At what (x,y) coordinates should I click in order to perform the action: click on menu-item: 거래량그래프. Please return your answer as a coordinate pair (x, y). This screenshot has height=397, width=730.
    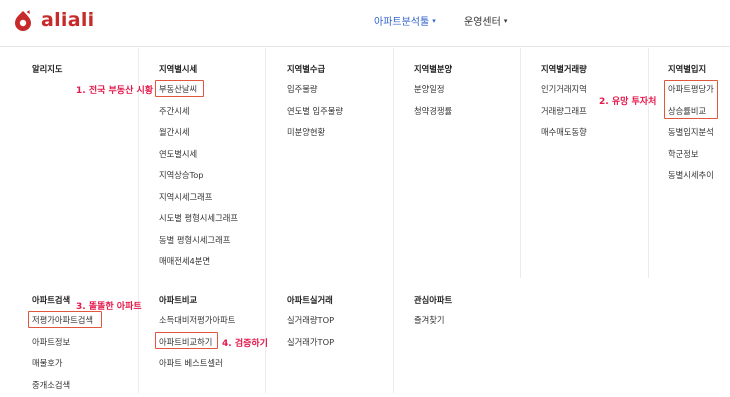
    Looking at the image, I should click on (564, 111).